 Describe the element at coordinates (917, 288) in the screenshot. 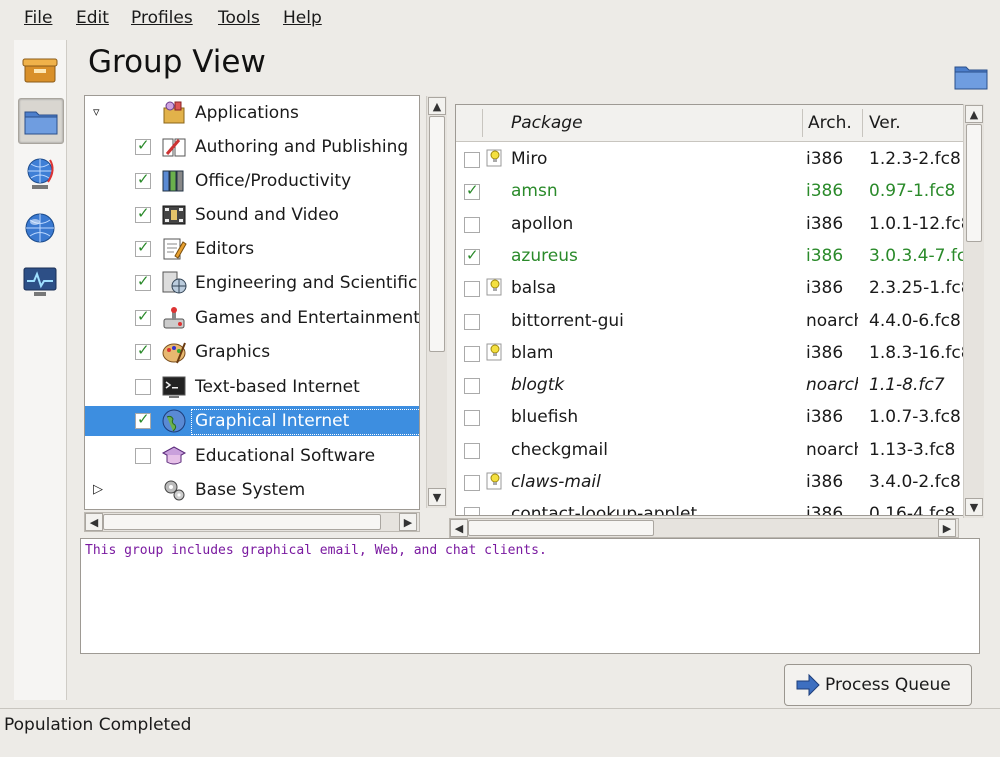

I see `package-version: 2.3.25-1.fc8` at that location.